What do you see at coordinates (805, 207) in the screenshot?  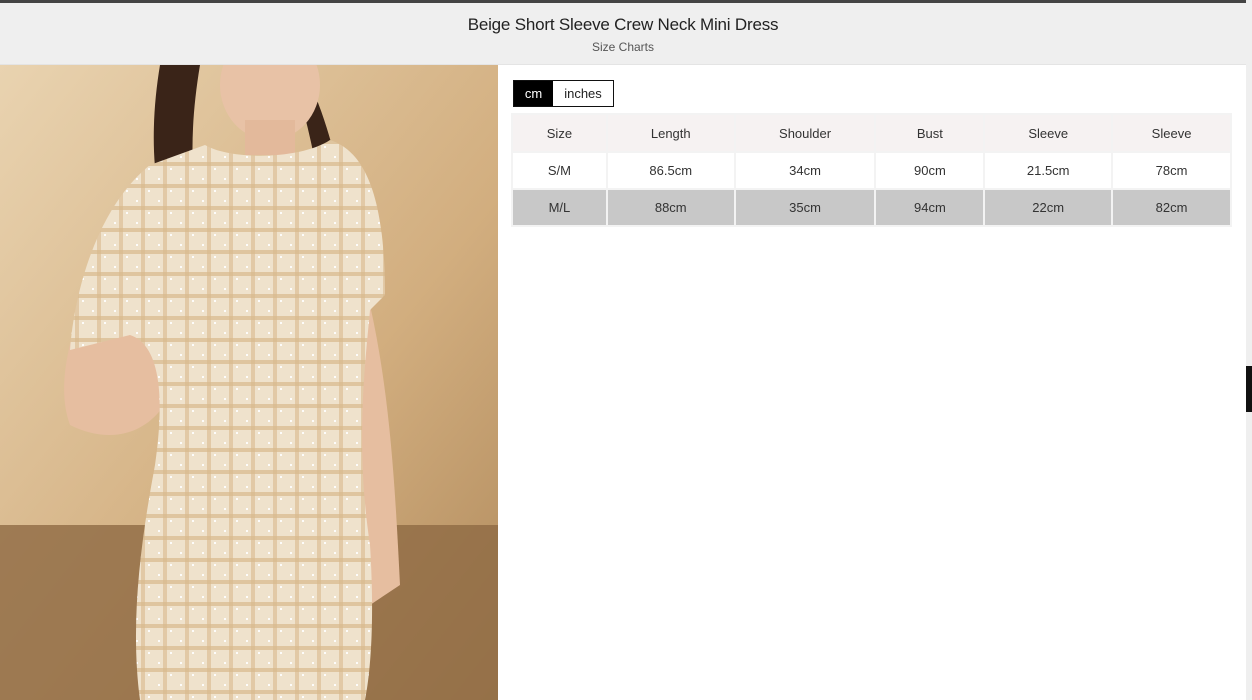 I see `table-cell: 35cm` at bounding box center [805, 207].